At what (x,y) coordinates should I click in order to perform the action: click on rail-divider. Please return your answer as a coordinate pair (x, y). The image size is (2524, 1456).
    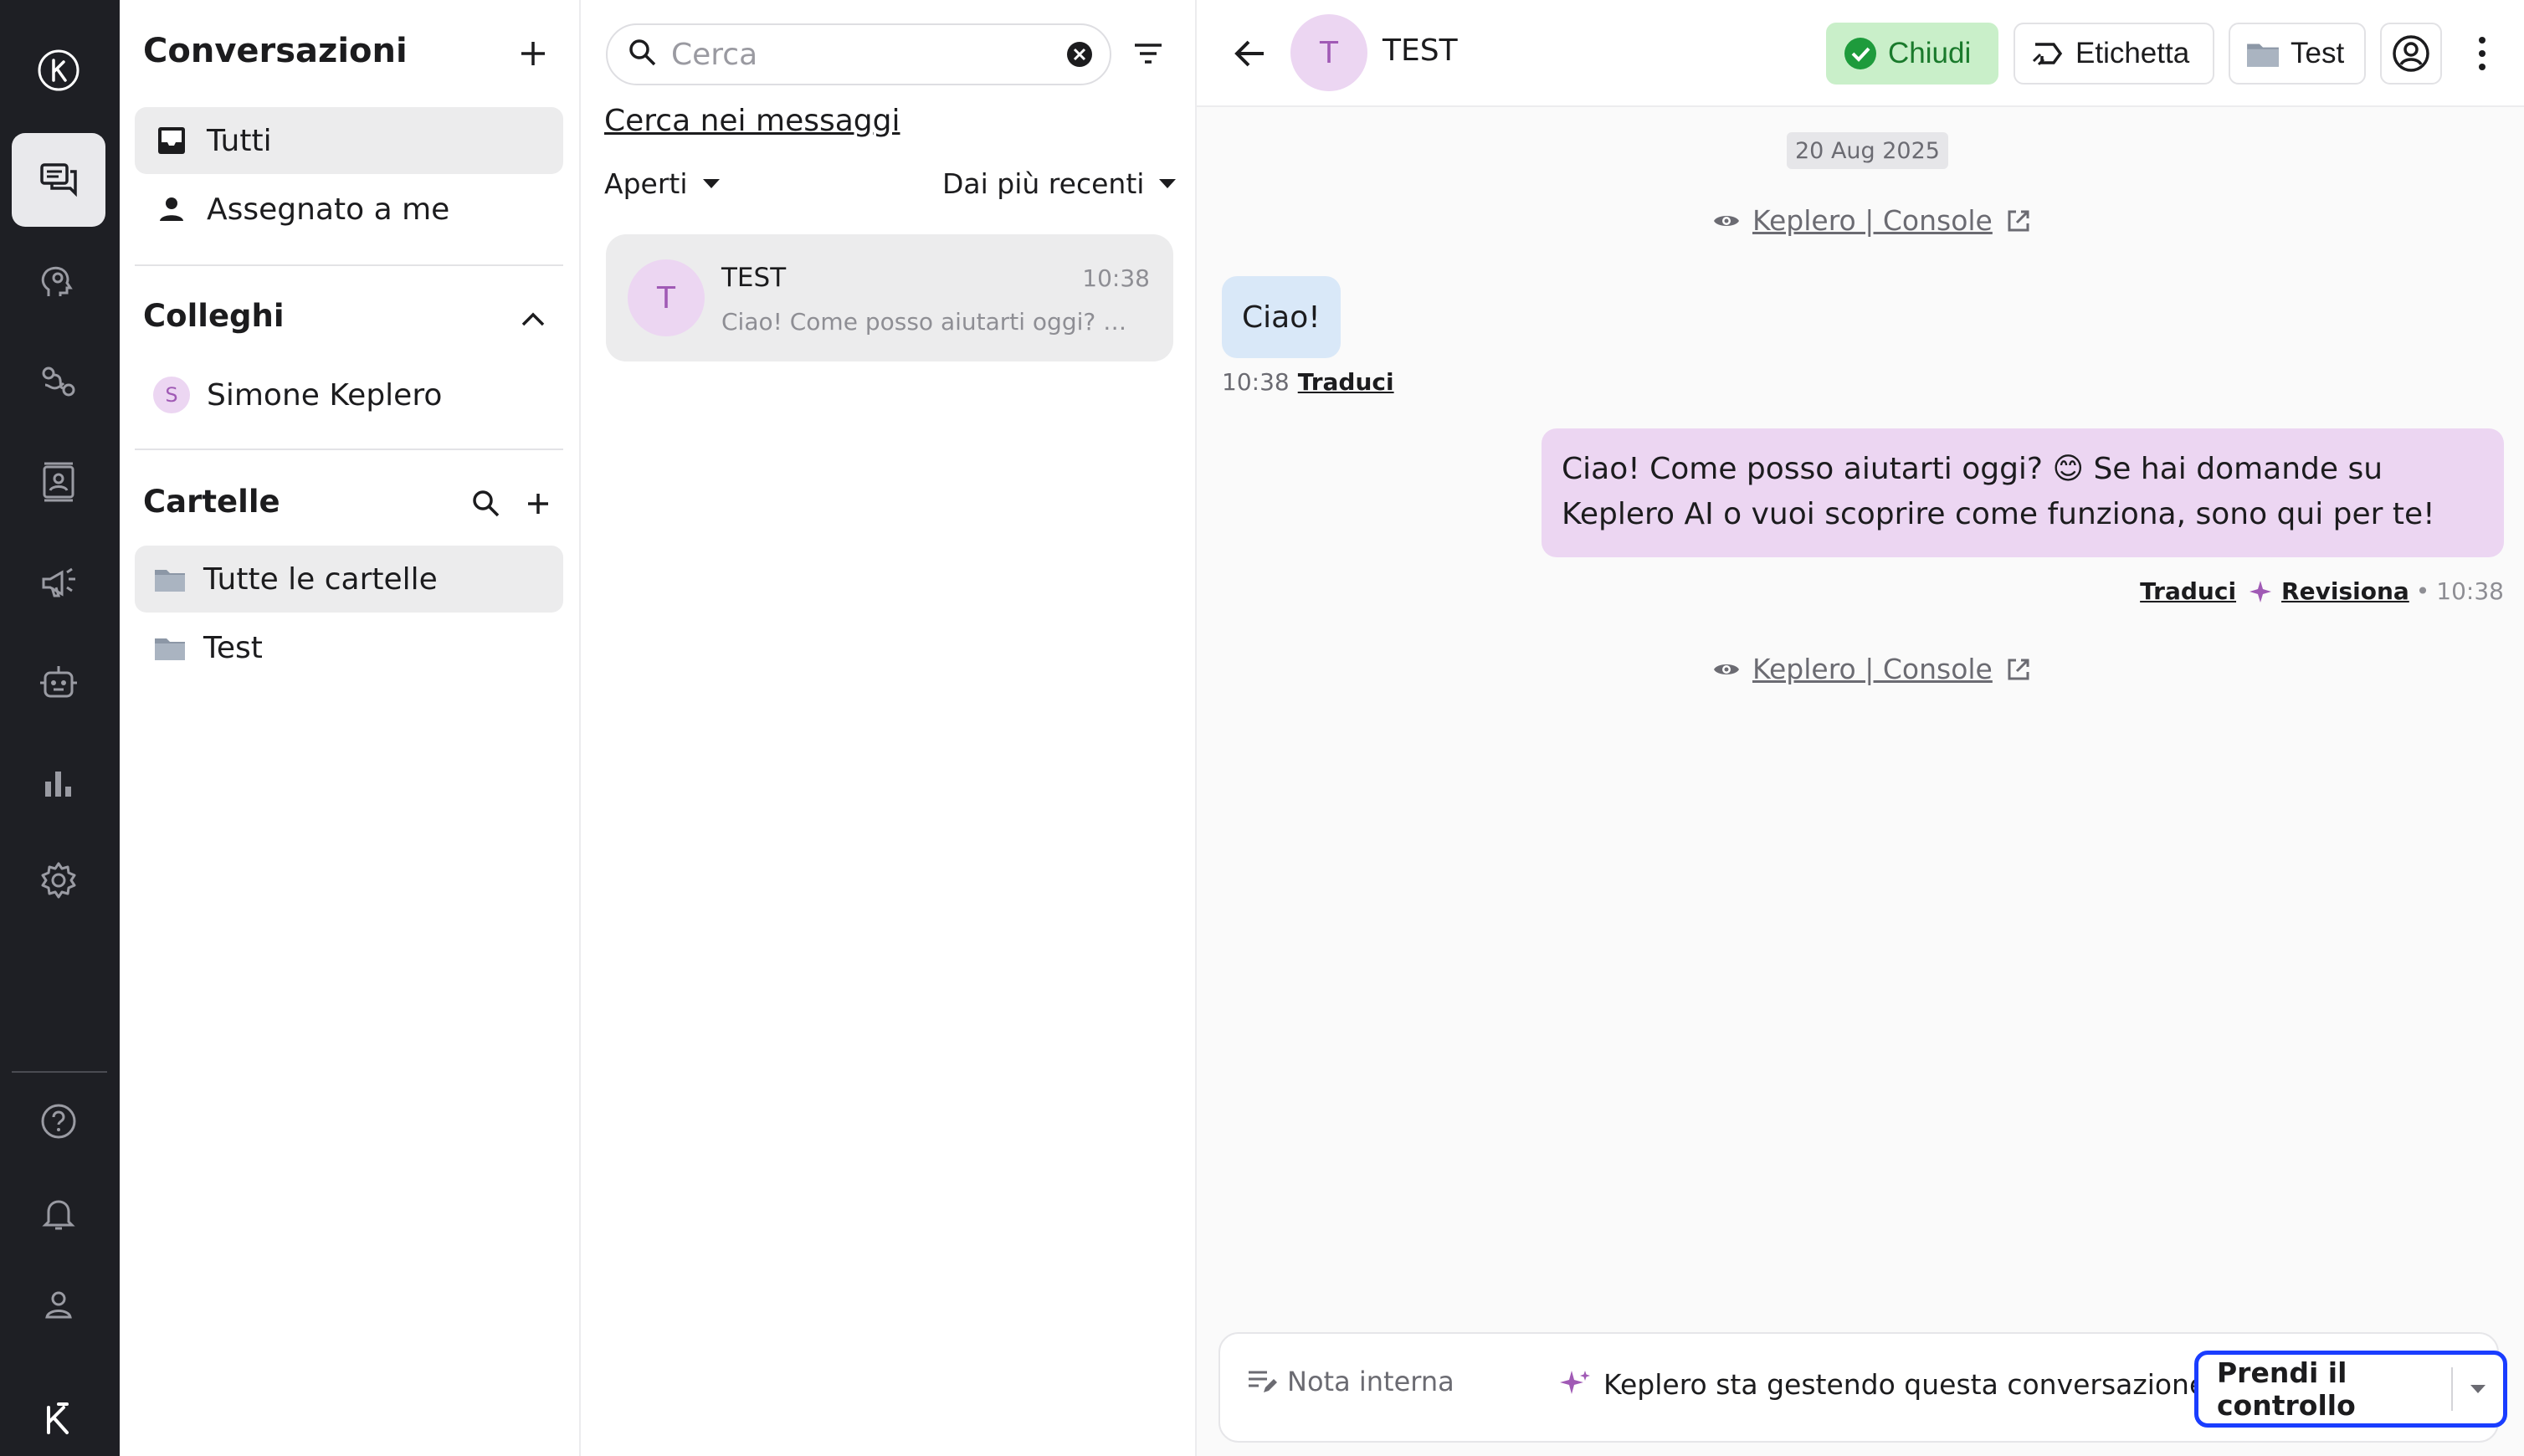
    Looking at the image, I should click on (59, 1072).